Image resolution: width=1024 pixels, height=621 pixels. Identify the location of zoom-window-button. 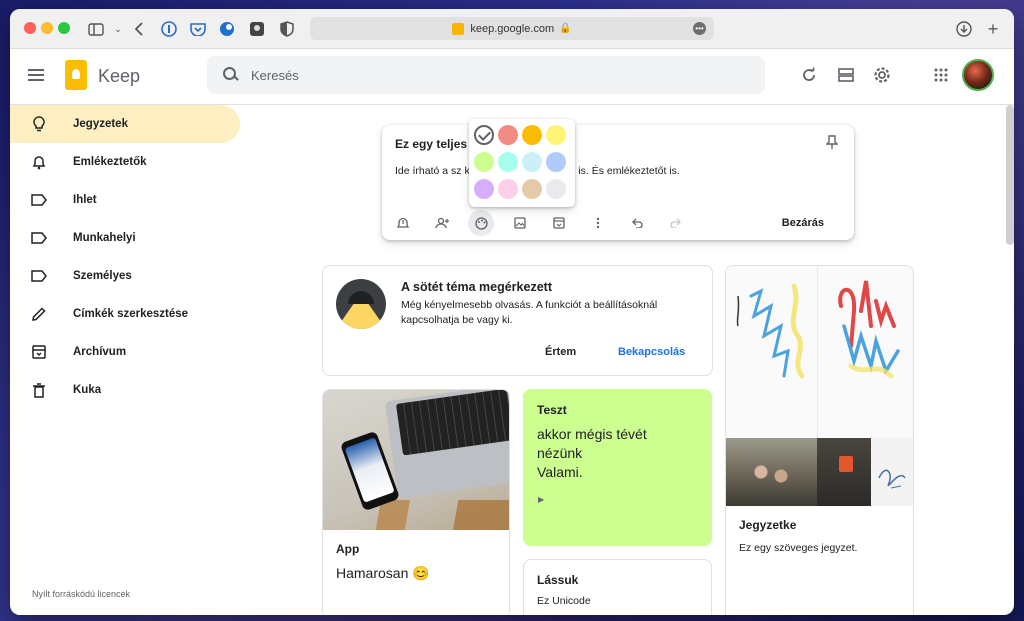
(64, 28).